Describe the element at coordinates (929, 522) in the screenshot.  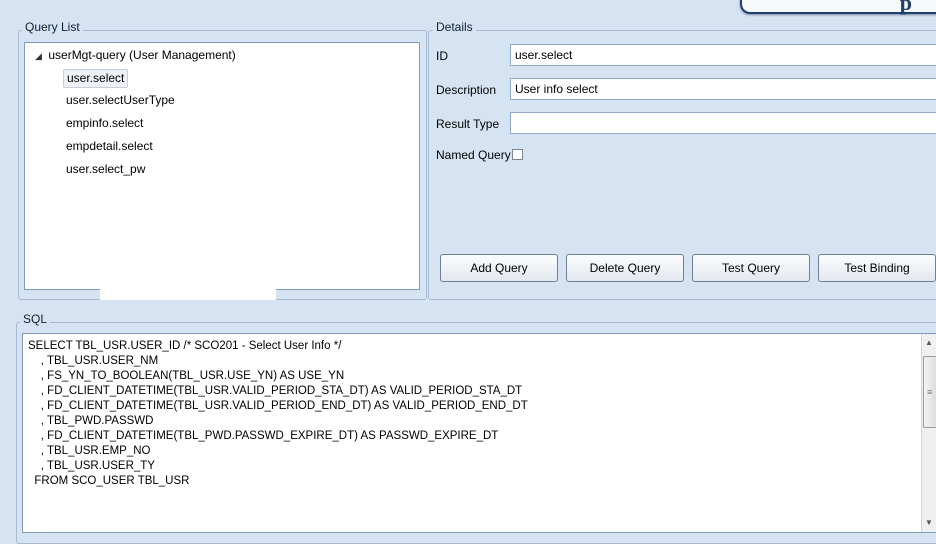
I see `arrow-down-icon: ▼` at that location.